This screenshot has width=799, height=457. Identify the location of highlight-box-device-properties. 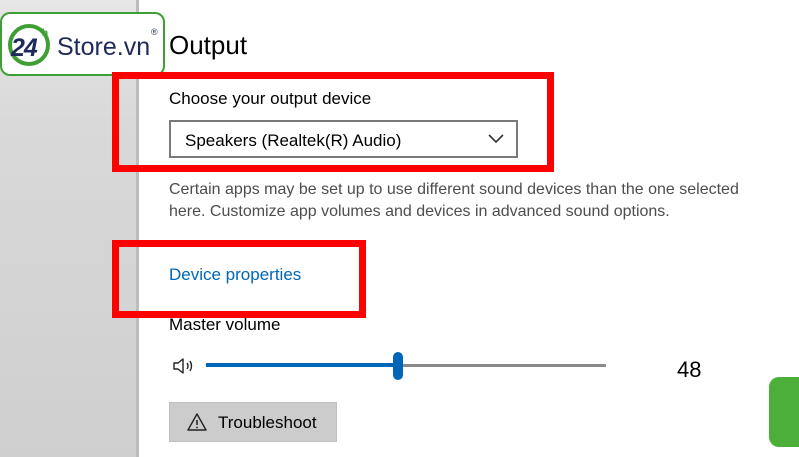
(239, 279).